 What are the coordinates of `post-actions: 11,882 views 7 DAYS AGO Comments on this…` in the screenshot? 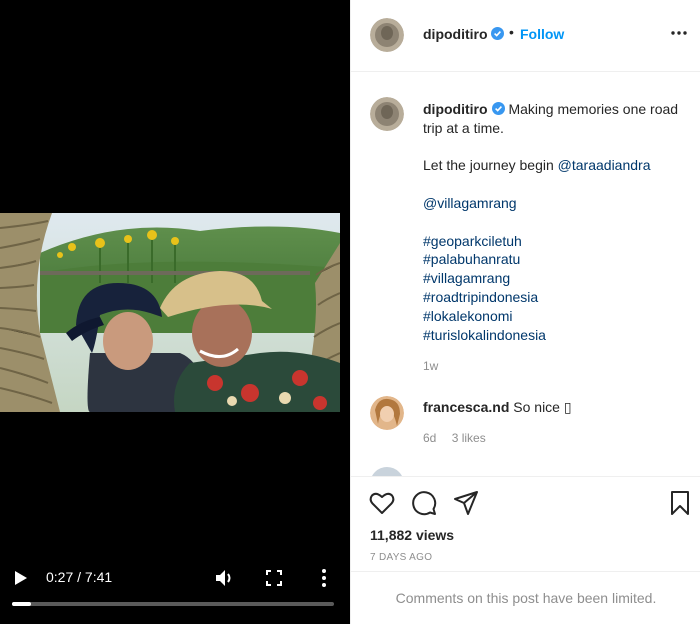 It's located at (525, 550).